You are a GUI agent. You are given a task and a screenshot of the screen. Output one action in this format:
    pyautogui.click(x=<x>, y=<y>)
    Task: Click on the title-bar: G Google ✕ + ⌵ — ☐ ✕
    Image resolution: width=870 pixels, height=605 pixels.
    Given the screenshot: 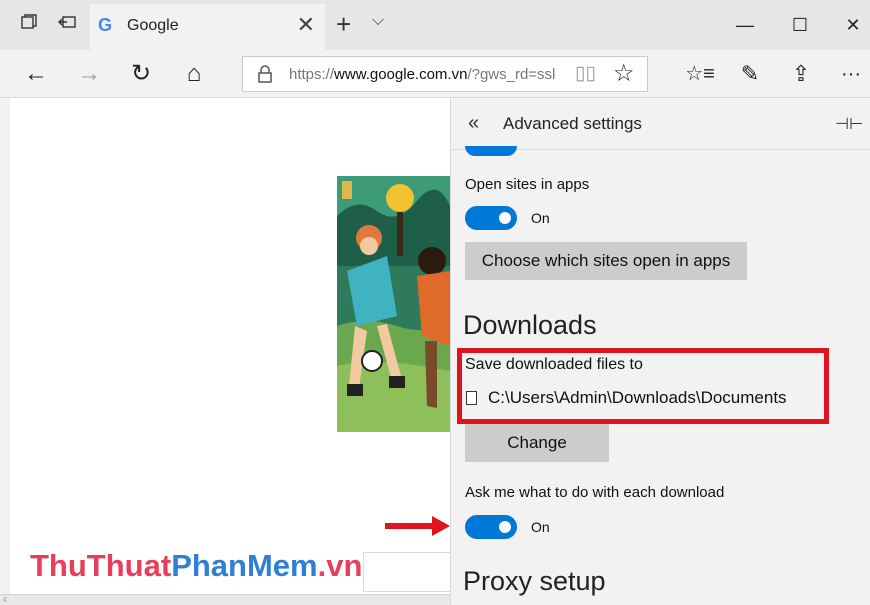 What is the action you would take?
    pyautogui.click(x=435, y=25)
    